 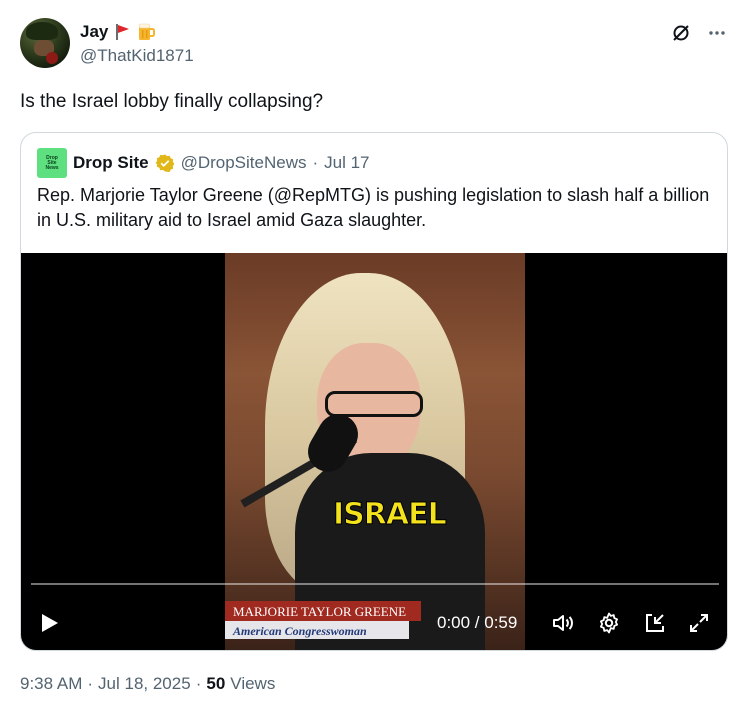 I want to click on volume-icon, so click(x=563, y=623).